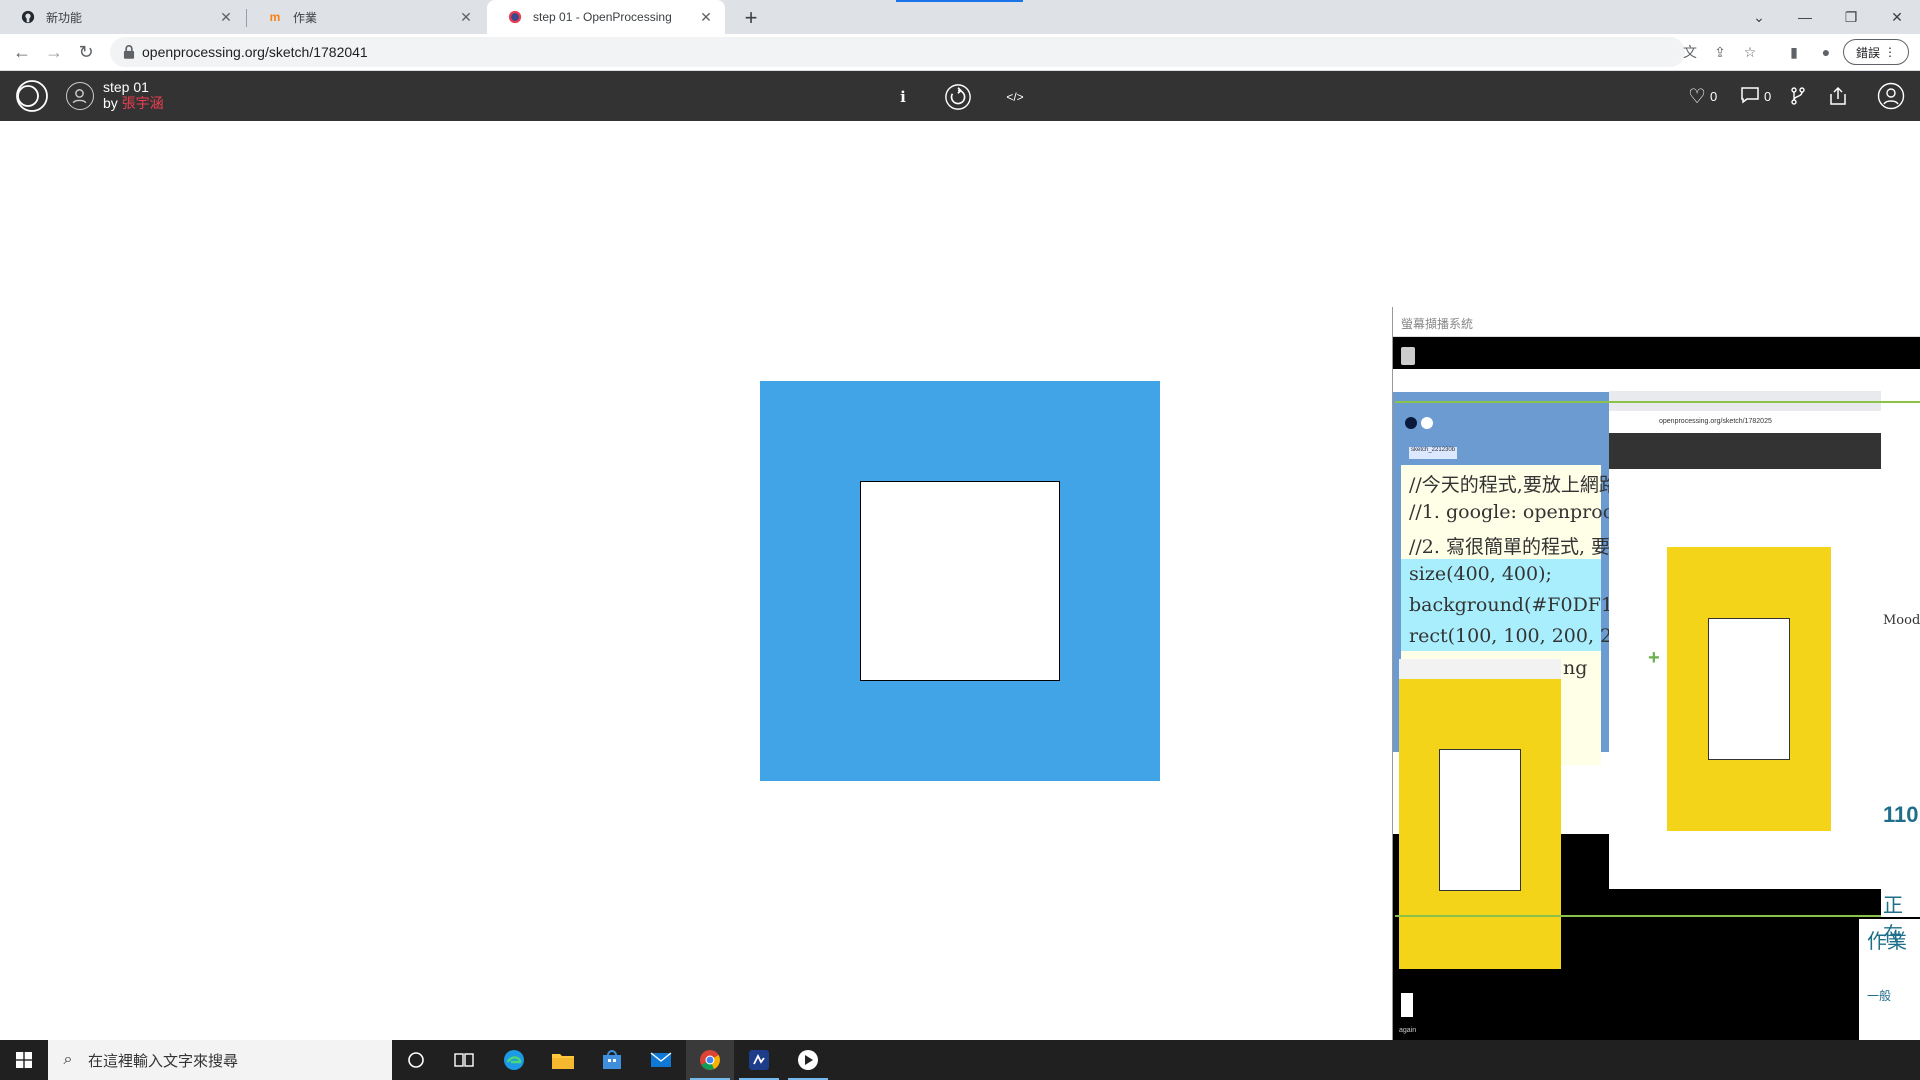 The height and width of the screenshot is (1080, 1920). Describe the element at coordinates (28, 17) in the screenshot. I see `github-icon` at that location.